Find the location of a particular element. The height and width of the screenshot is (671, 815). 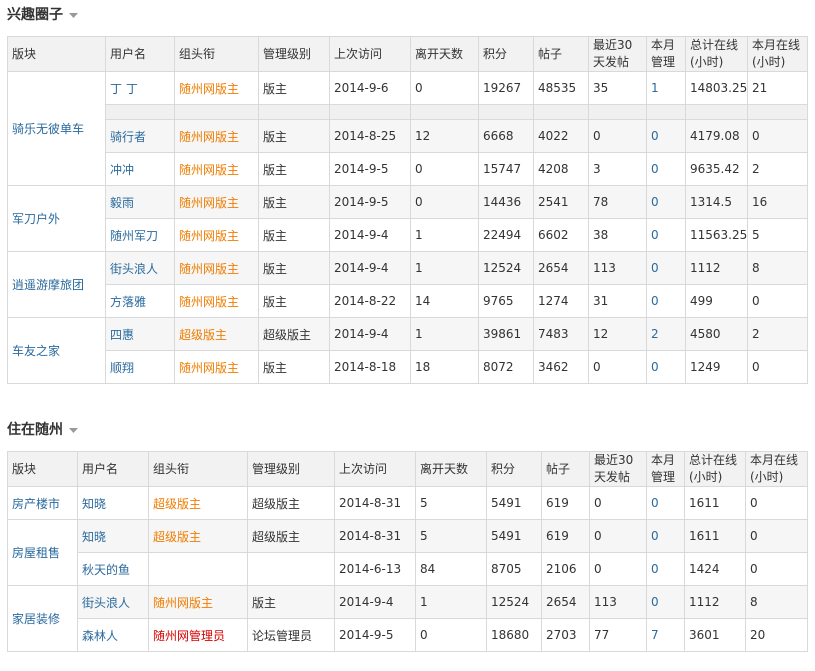

total-online-cell: 1112 is located at coordinates (716, 268).